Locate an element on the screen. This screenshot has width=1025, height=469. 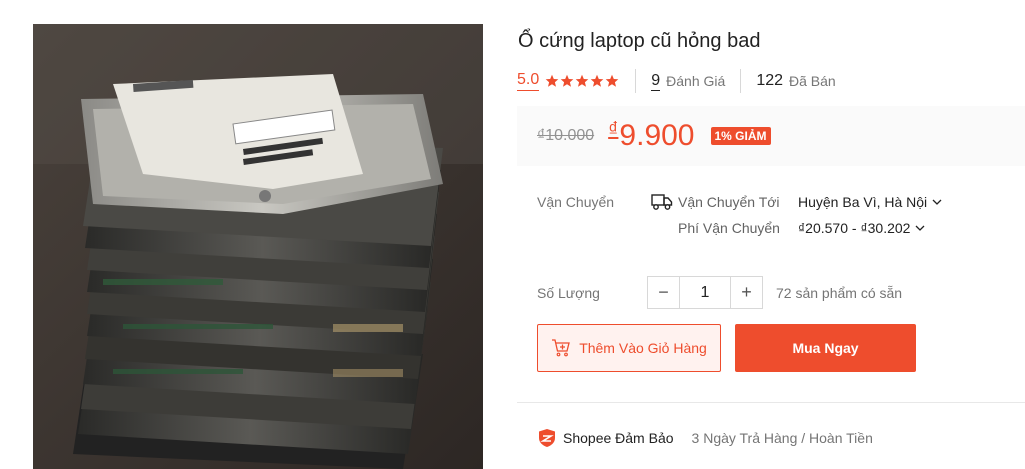
price-box: ₫10.000 ₫9.900 1% GIẢM is located at coordinates (771, 136).